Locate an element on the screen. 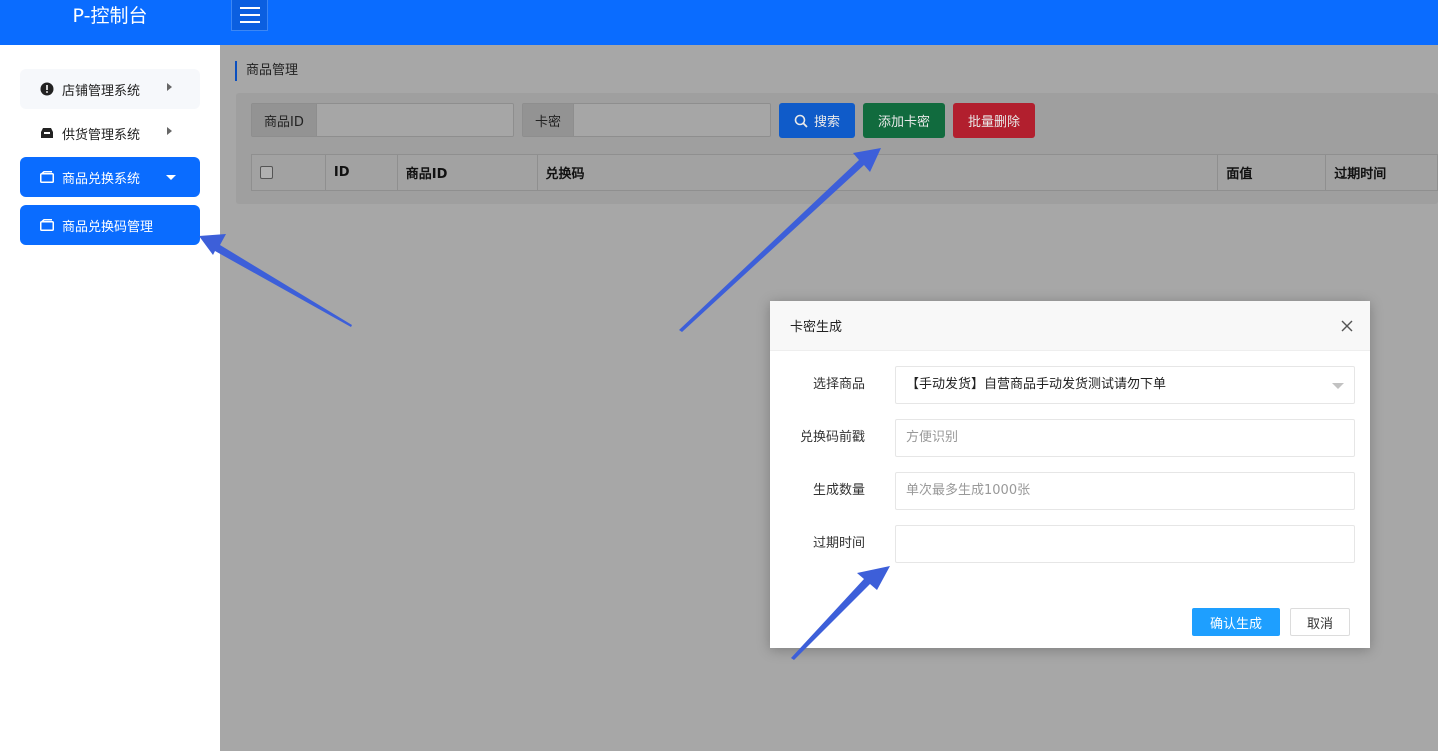 This screenshot has height=751, width=1438. column-header-id: ID is located at coordinates (362, 172).